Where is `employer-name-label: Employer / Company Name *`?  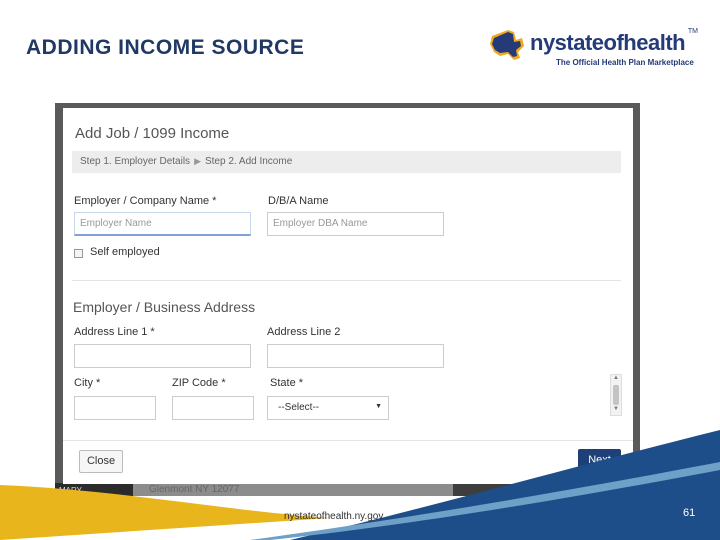
employer-name-label: Employer / Company Name * is located at coordinates (145, 201).